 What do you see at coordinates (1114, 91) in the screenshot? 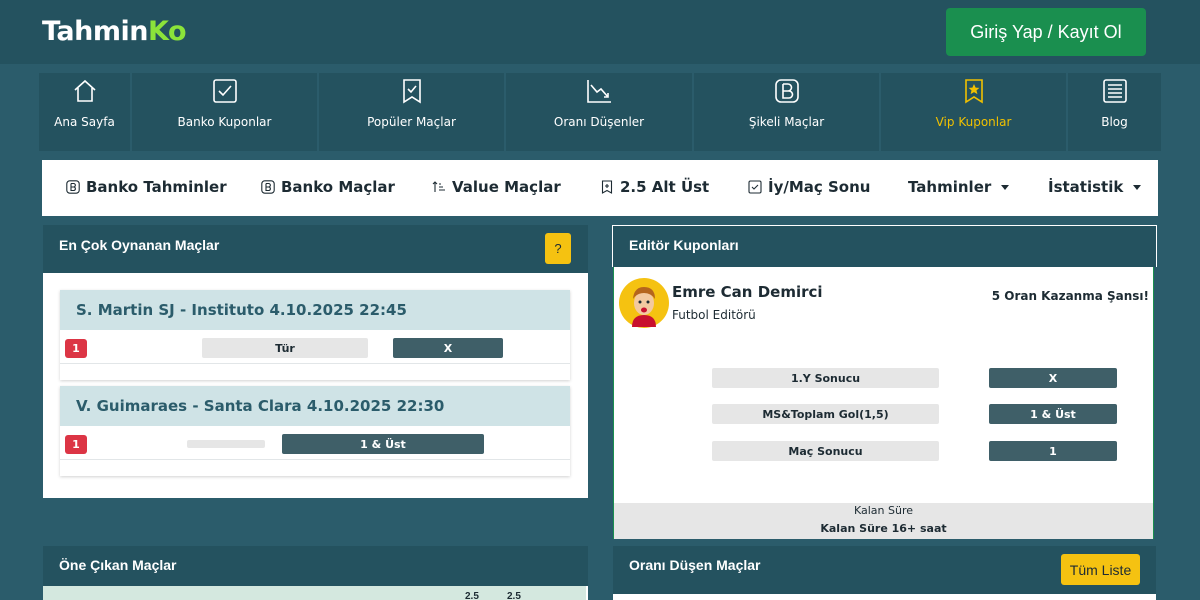
I see `newspaper-icon` at bounding box center [1114, 91].